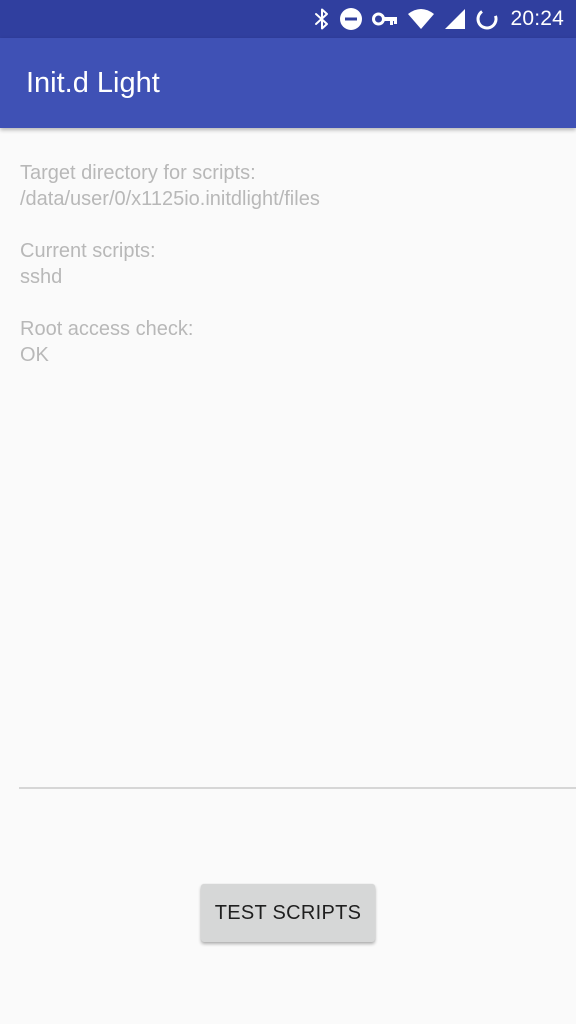 This screenshot has height=1024, width=576. What do you see at coordinates (138, 173) in the screenshot?
I see `target-directory-label: Target directory for scripts:` at bounding box center [138, 173].